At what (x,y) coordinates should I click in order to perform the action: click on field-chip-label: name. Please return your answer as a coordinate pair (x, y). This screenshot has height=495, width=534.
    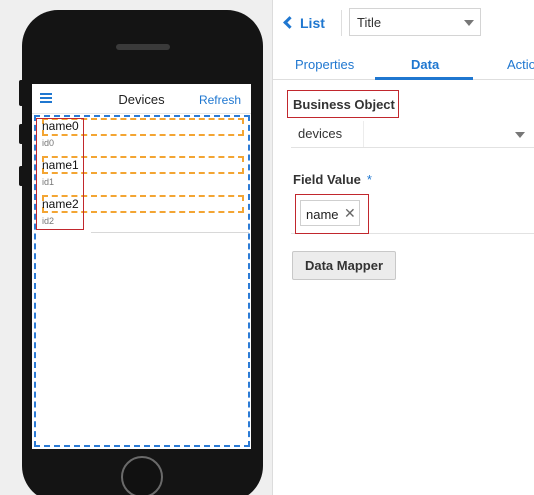
    Looking at the image, I should click on (322, 214).